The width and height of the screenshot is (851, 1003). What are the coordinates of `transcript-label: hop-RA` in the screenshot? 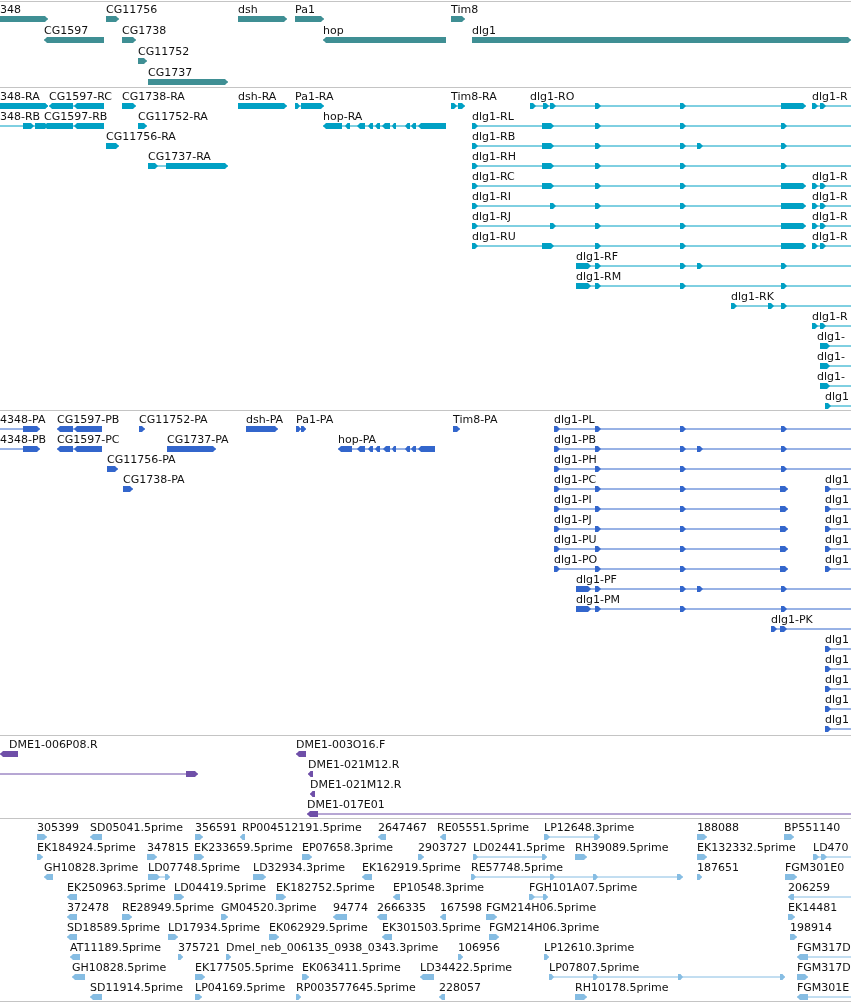 It's located at (343, 116).